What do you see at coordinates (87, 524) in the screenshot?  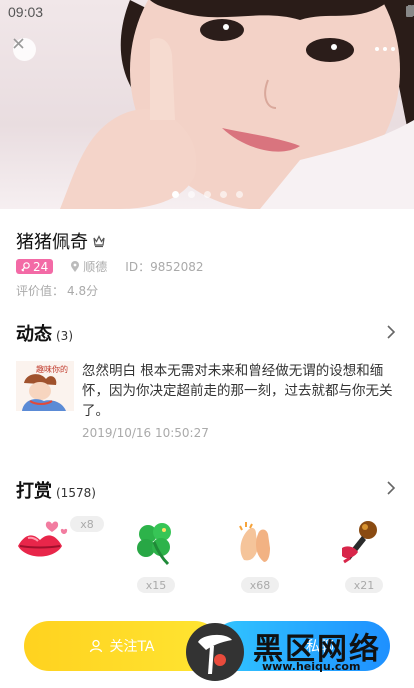 I see `gift-count: x8` at bounding box center [87, 524].